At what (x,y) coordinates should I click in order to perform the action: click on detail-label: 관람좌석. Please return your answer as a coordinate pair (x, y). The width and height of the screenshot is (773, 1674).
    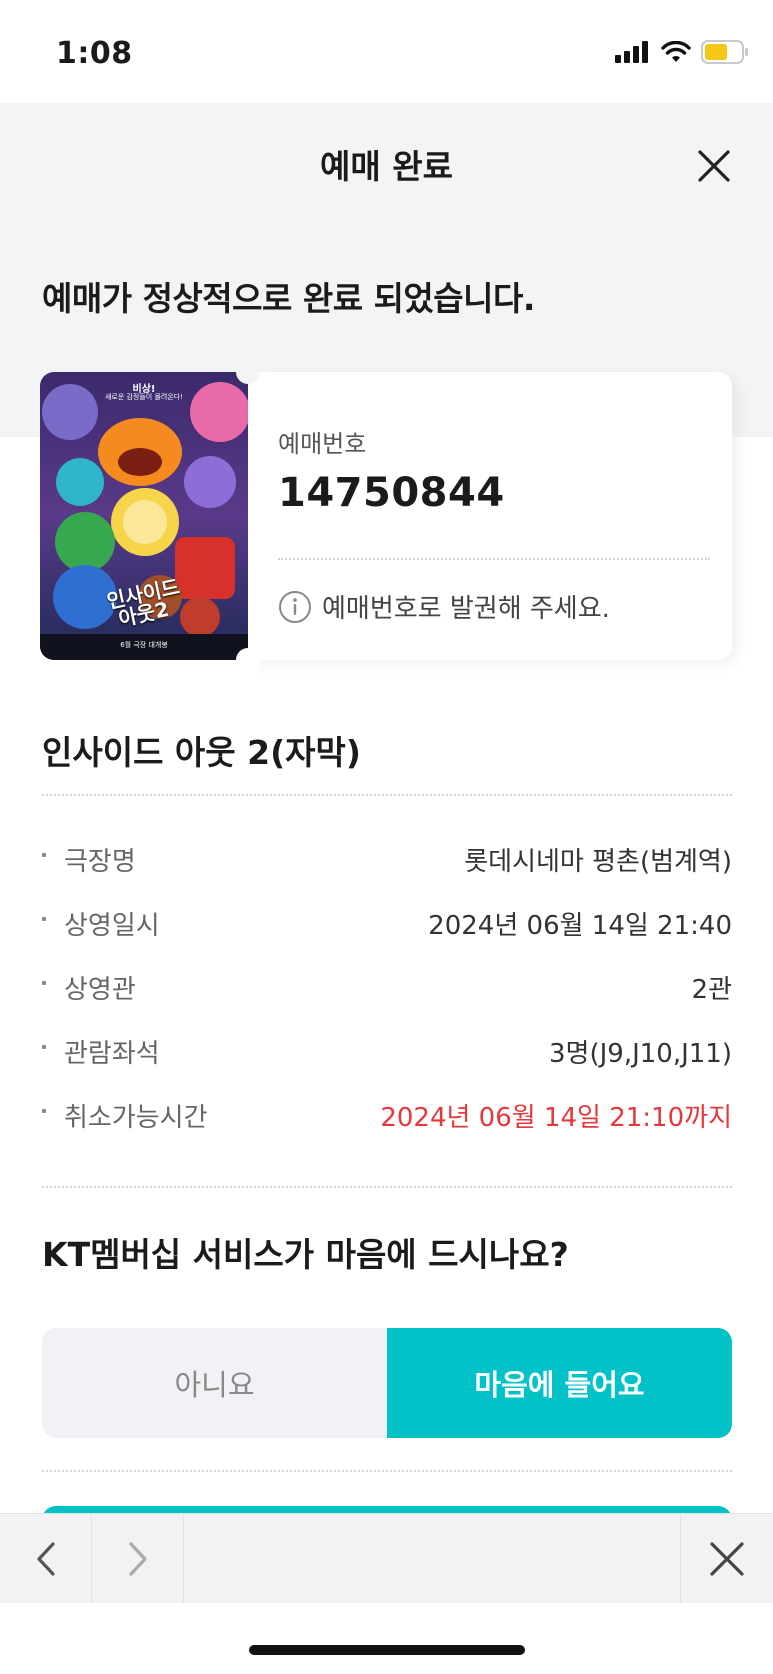
    Looking at the image, I should click on (112, 1054).